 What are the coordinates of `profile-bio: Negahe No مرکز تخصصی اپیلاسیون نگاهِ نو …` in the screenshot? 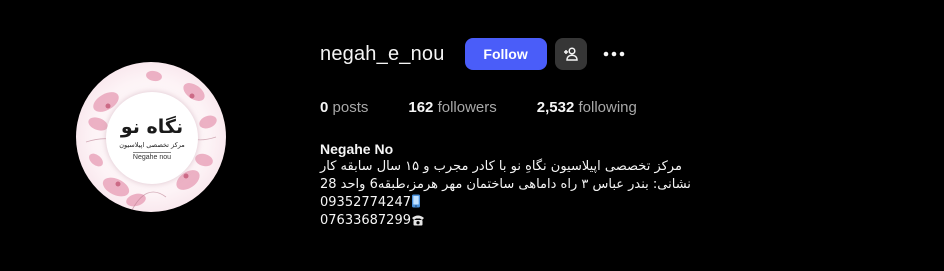 It's located at (530, 185).